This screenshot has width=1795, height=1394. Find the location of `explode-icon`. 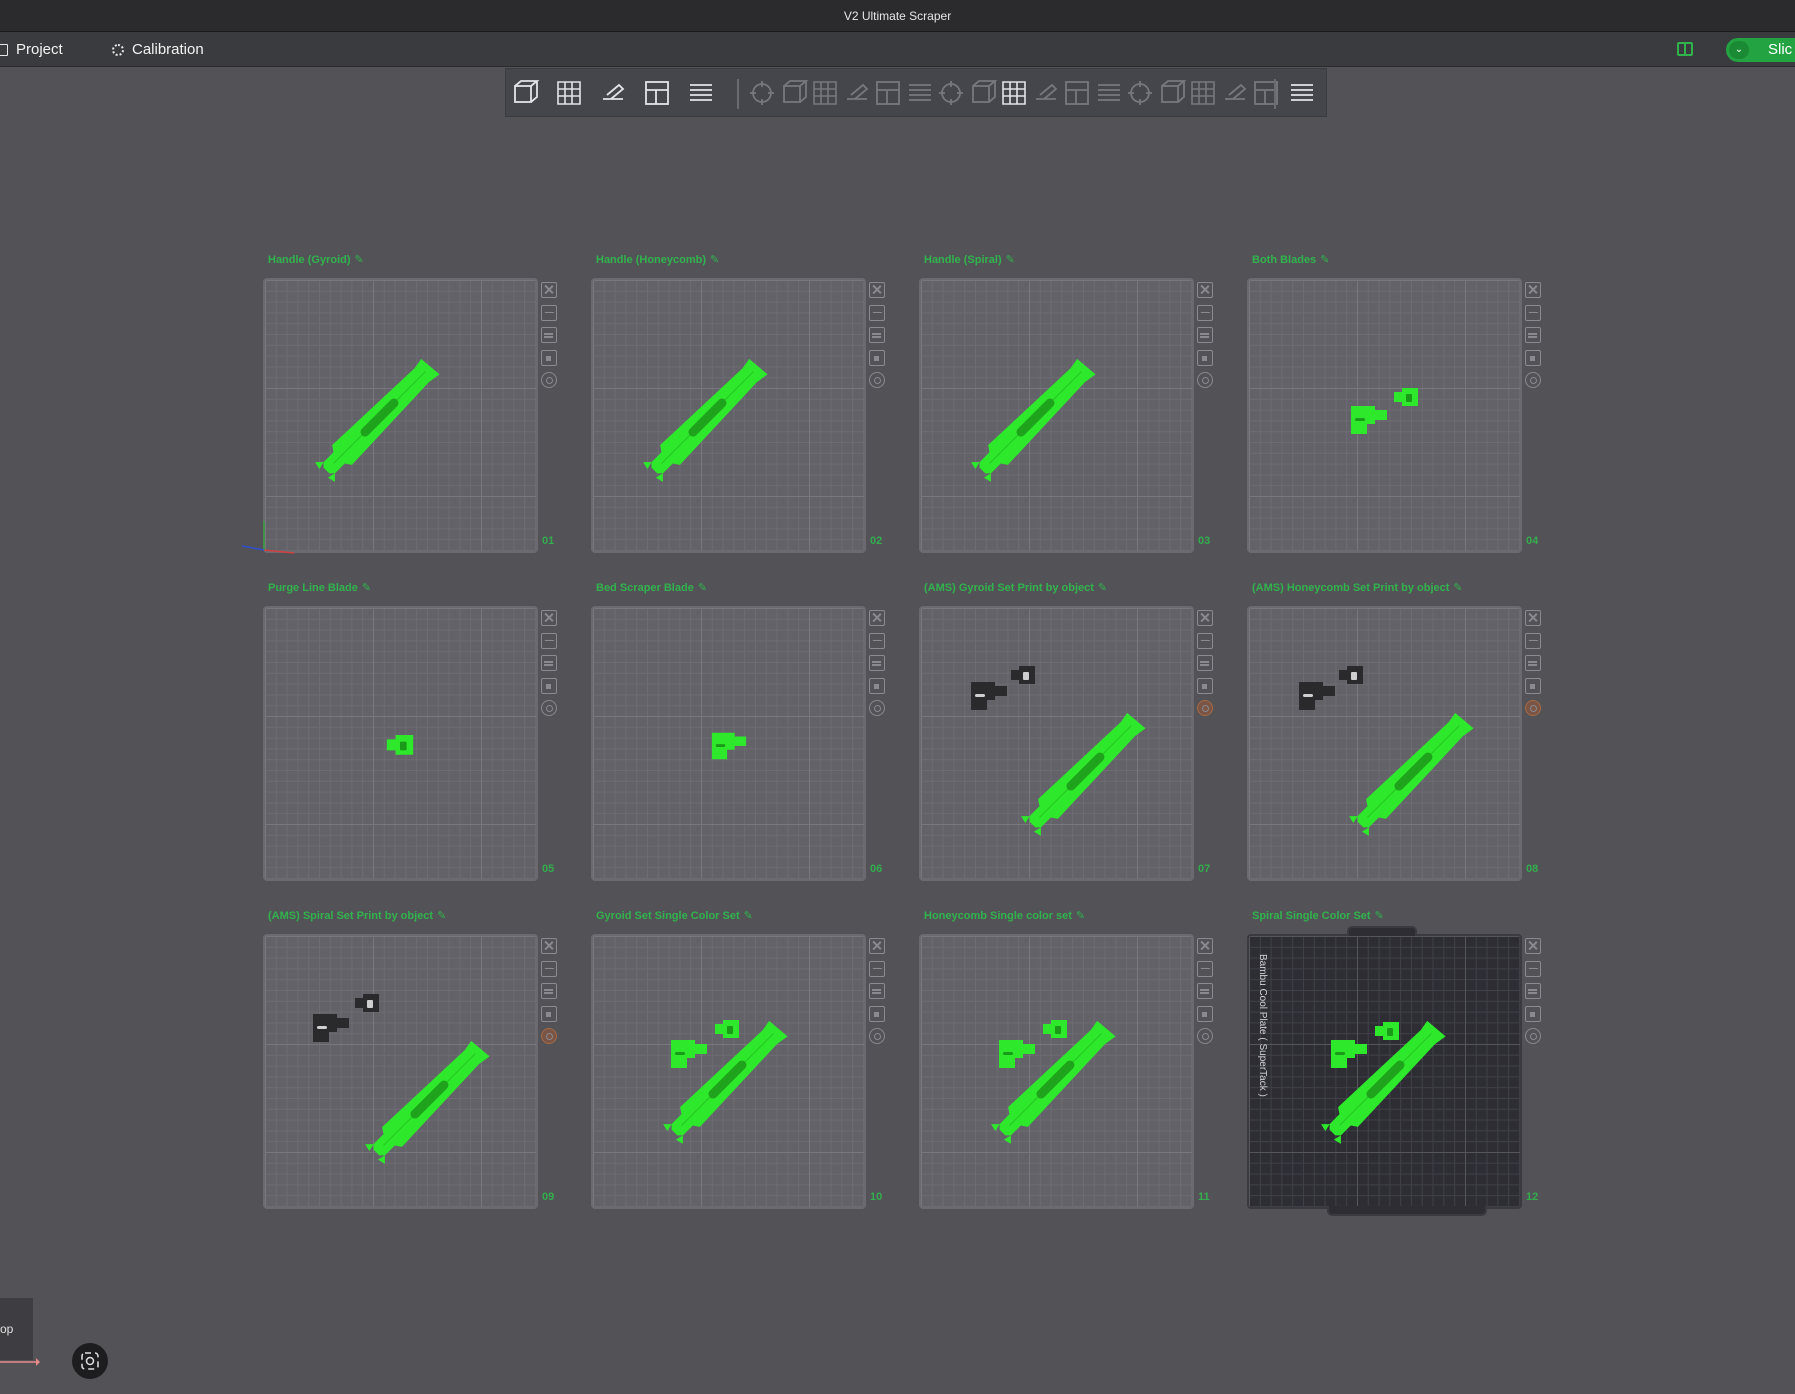

explode-icon is located at coordinates (1302, 93).